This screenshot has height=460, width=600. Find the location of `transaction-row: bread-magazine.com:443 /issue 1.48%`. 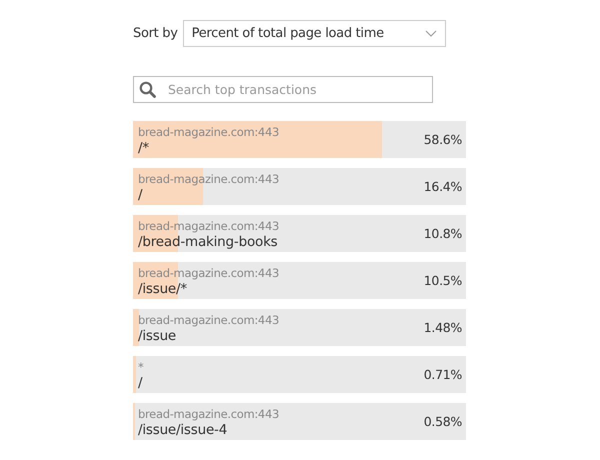

transaction-row: bread-magazine.com:443 /issue 1.48% is located at coordinates (299, 327).